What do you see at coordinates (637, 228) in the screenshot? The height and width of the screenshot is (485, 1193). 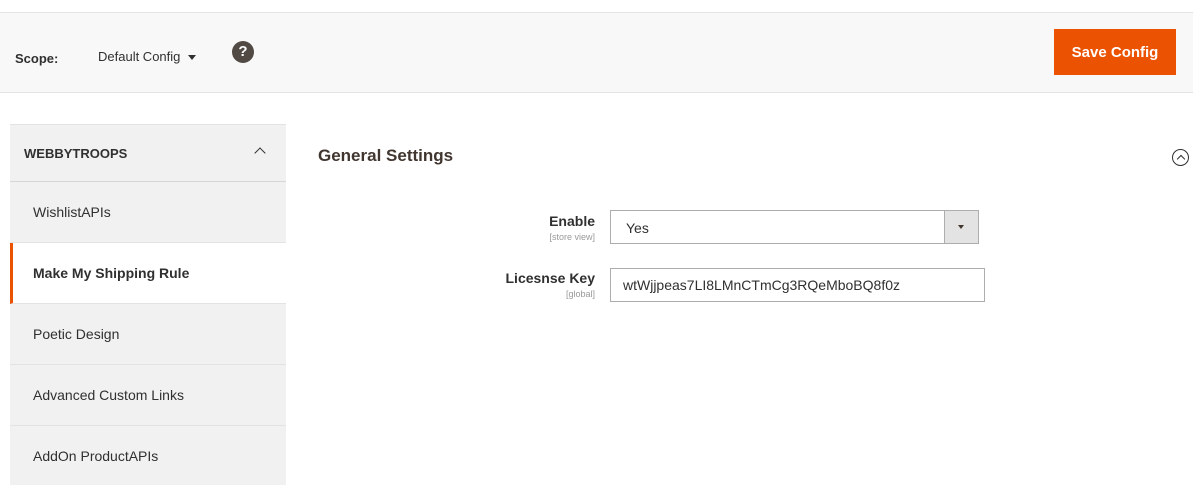 I see `enable-select-value: Yes` at bounding box center [637, 228].